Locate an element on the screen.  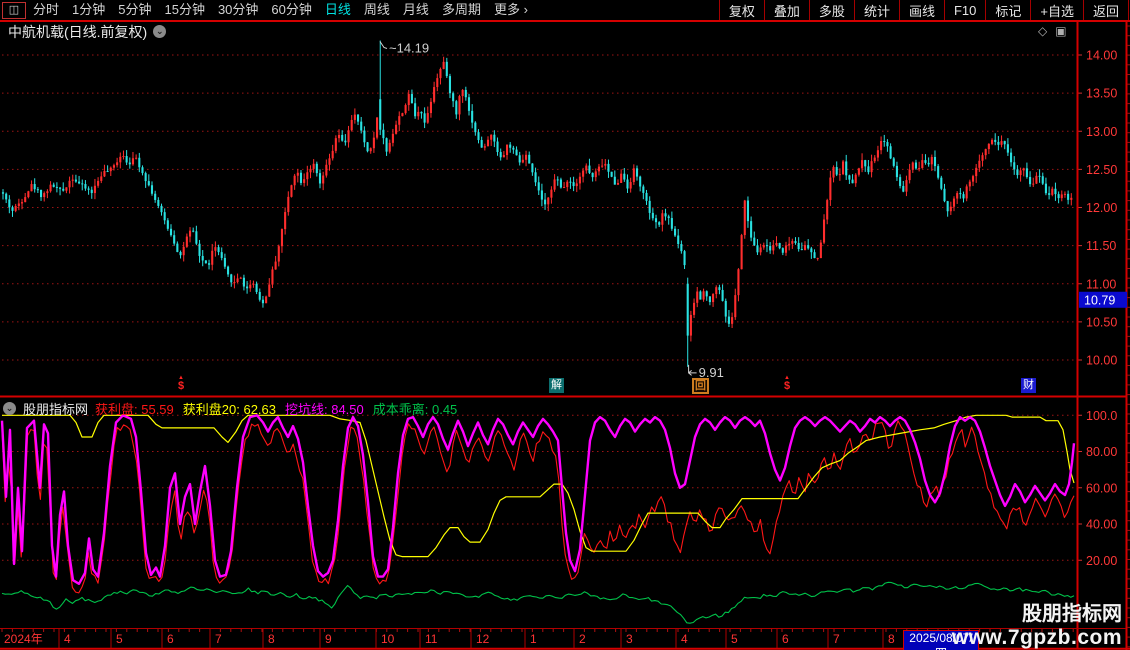
timeline-month-label: 3 is located at coordinates (629, 639).